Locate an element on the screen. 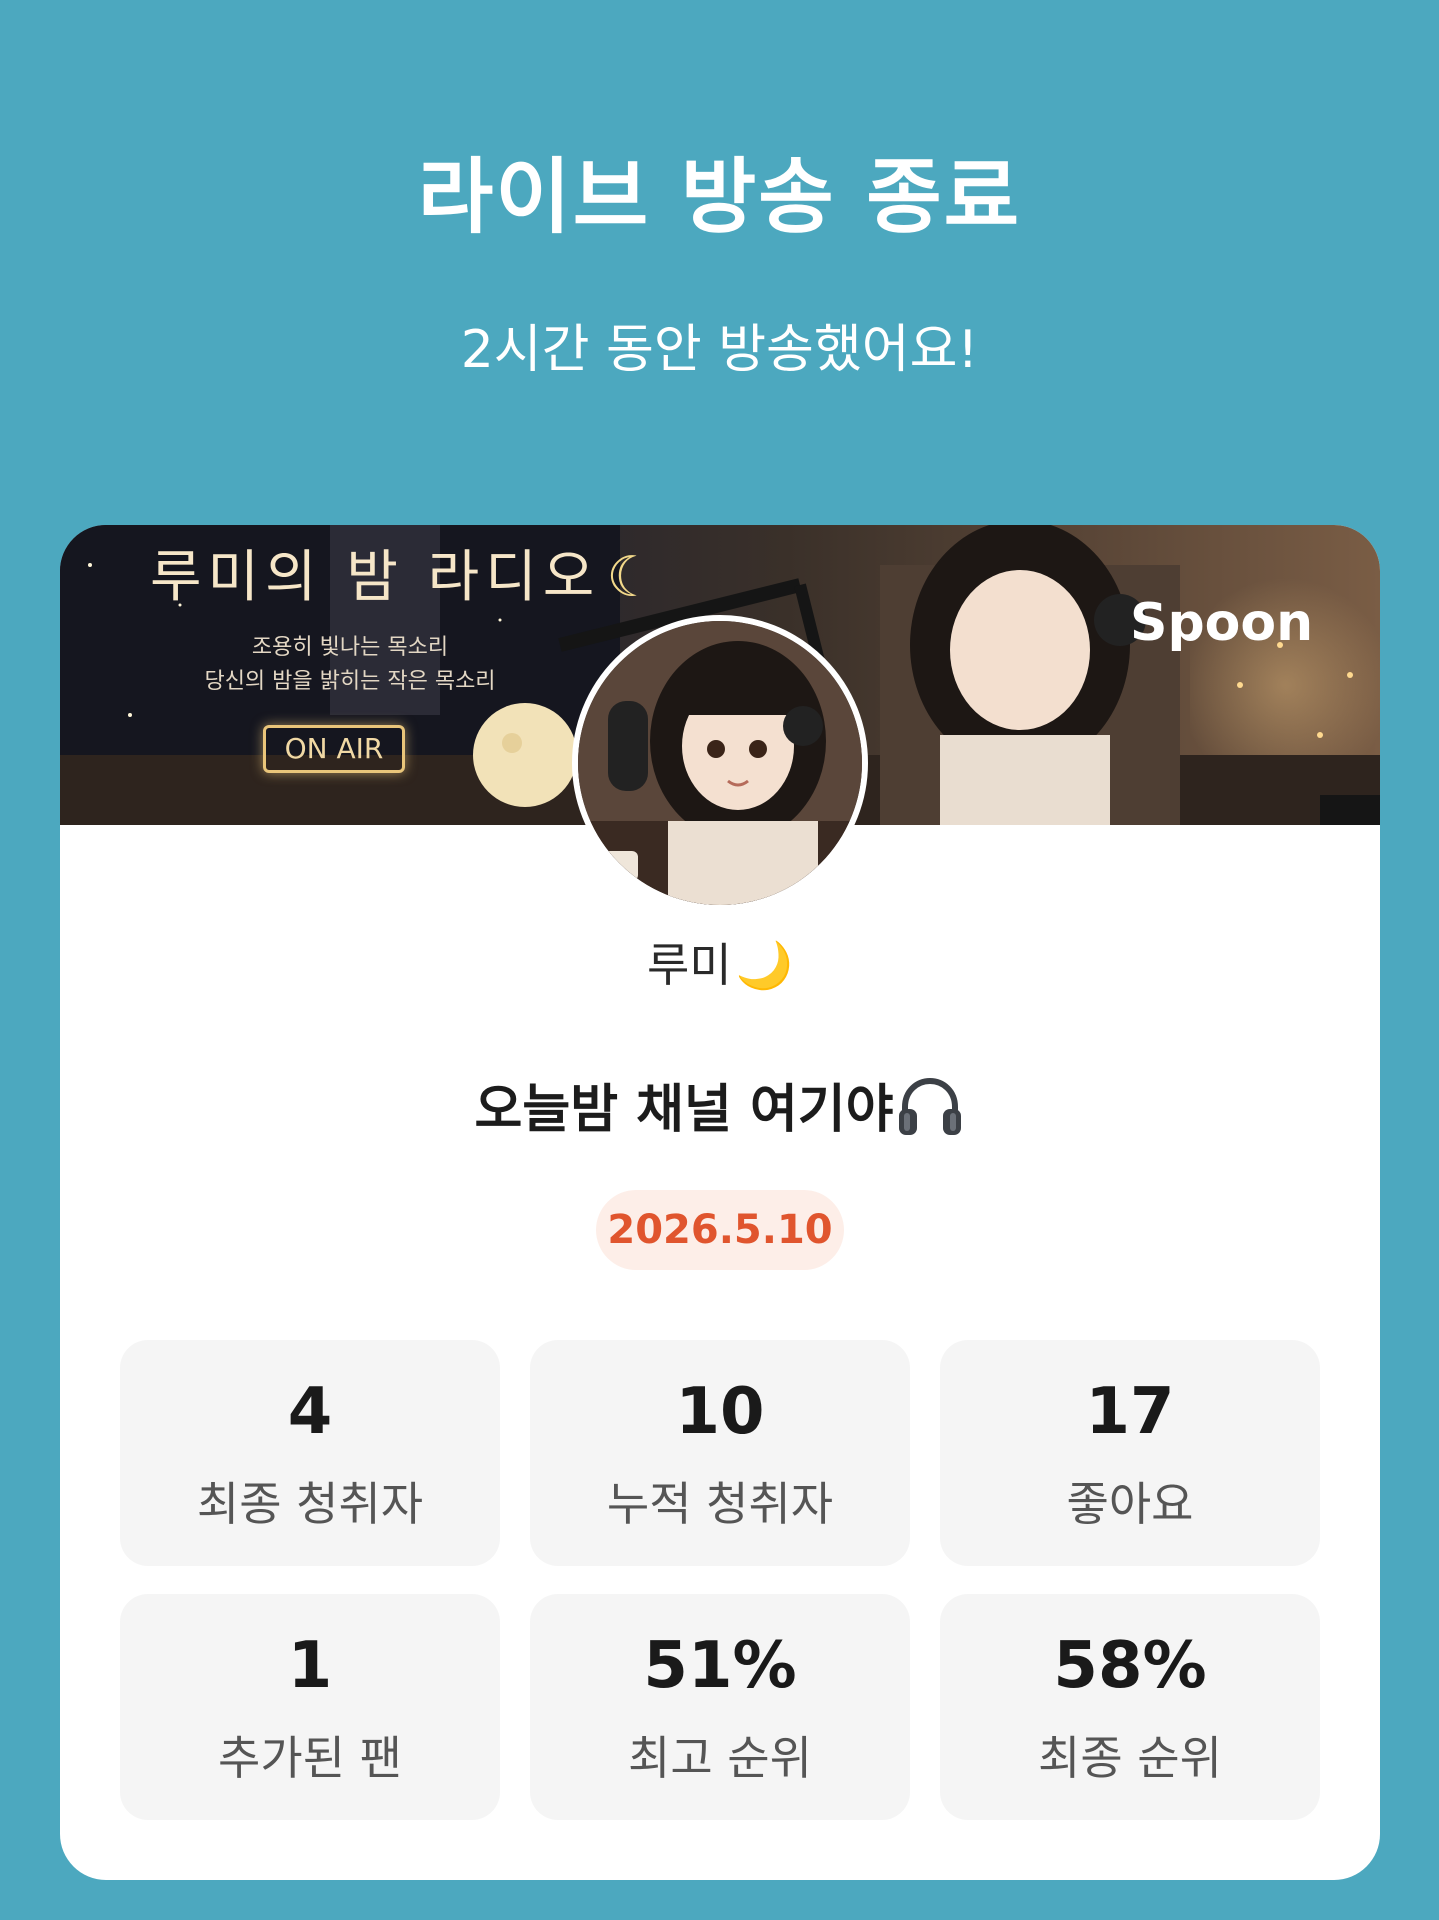 This screenshot has height=1920, width=1439. moon-icon: ☾ is located at coordinates (634, 577).